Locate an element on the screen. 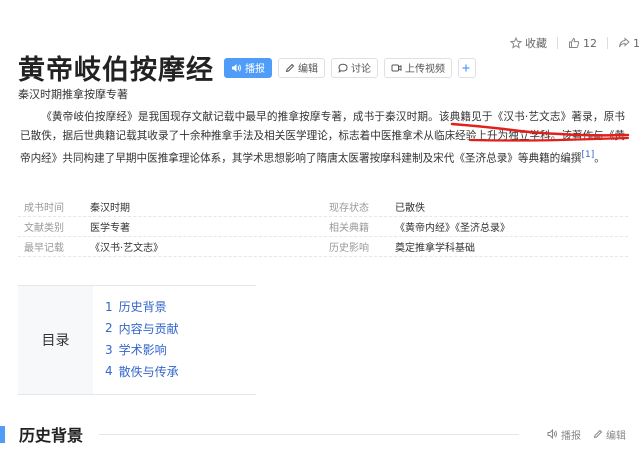  page-subtitle: 秦汉时期推拿按摩专著 is located at coordinates (73, 94).